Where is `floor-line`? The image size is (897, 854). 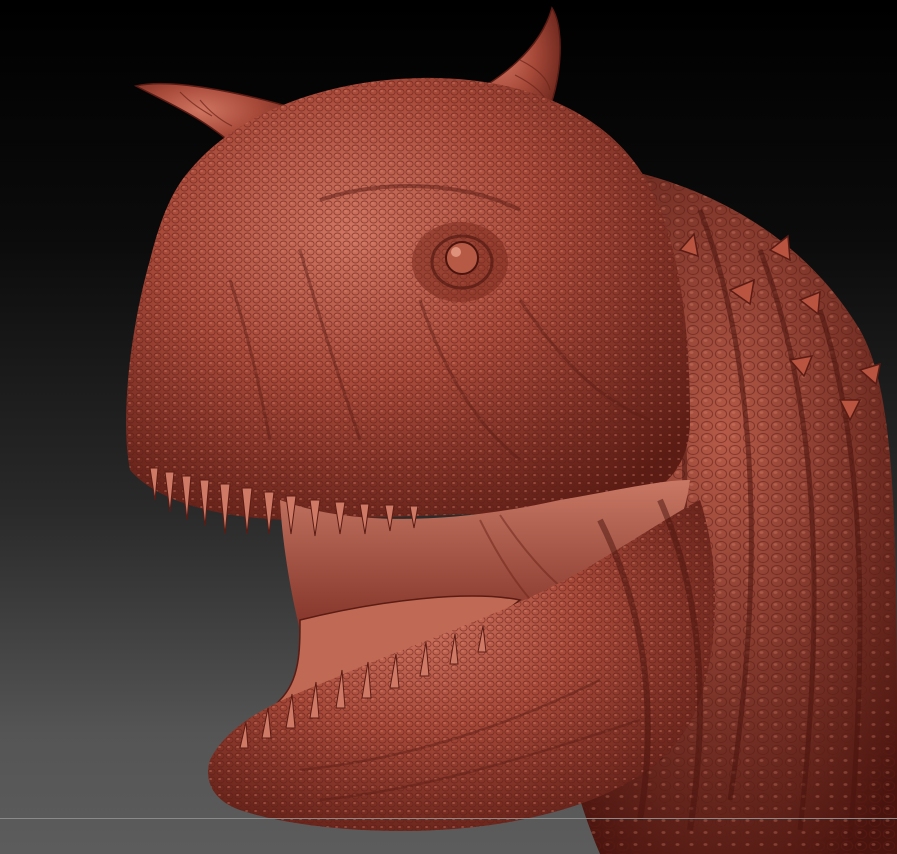
floor-line is located at coordinates (448, 818).